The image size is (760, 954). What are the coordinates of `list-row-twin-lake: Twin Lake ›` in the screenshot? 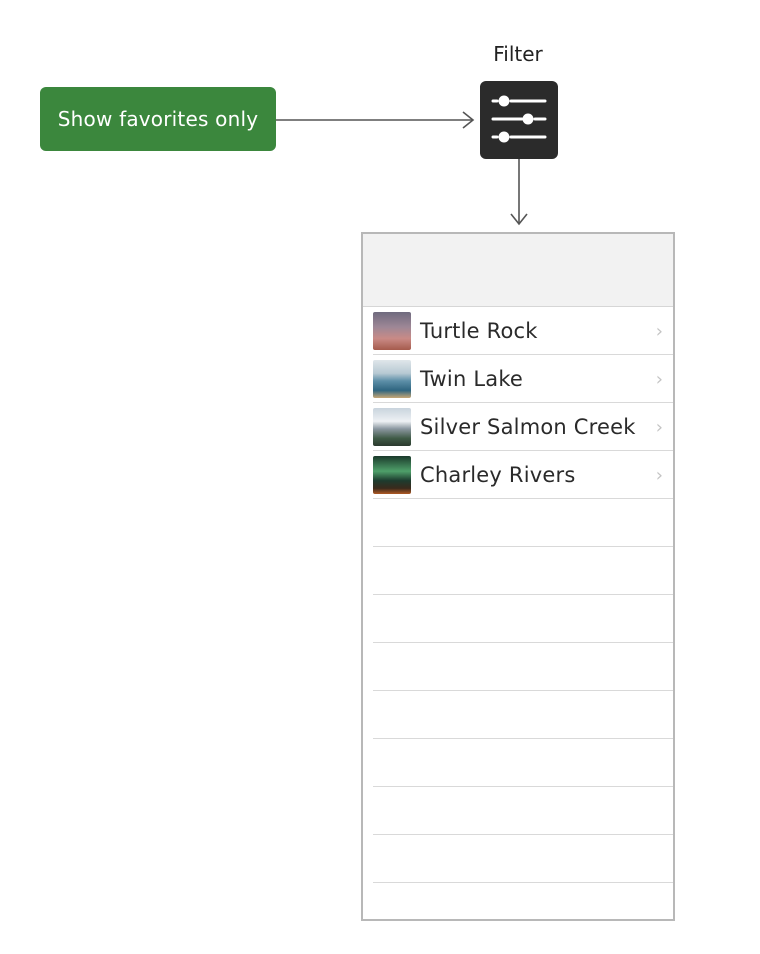 It's located at (523, 379).